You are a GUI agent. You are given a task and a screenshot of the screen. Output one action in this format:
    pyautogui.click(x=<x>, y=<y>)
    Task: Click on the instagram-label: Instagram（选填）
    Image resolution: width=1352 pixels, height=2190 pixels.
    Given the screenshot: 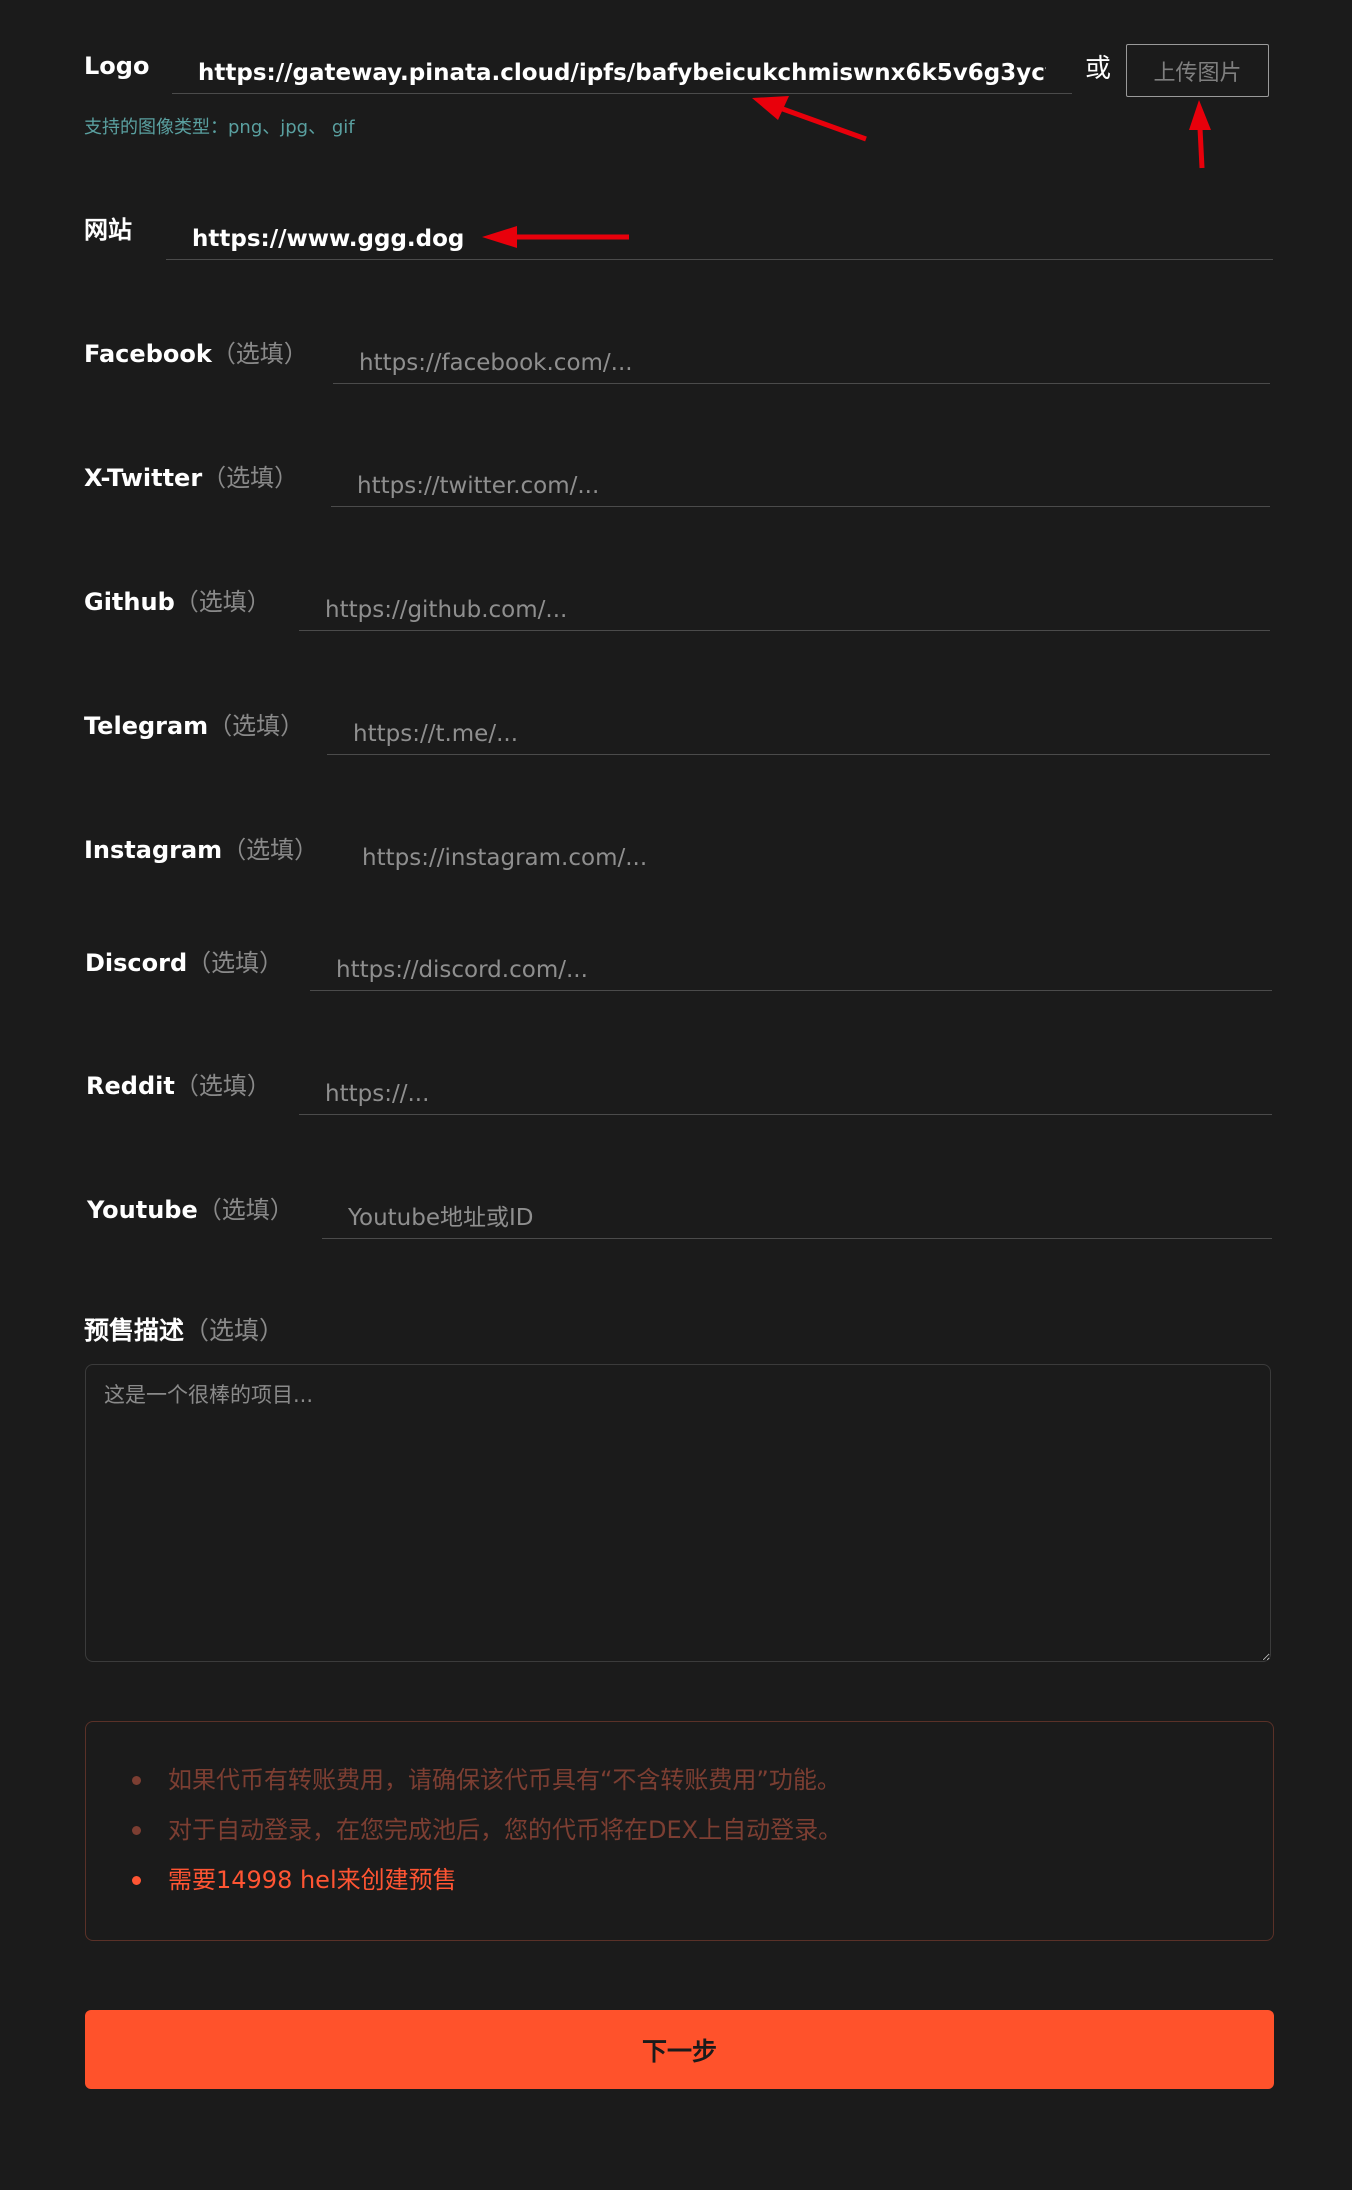 What is the action you would take?
    pyautogui.click(x=201, y=850)
    